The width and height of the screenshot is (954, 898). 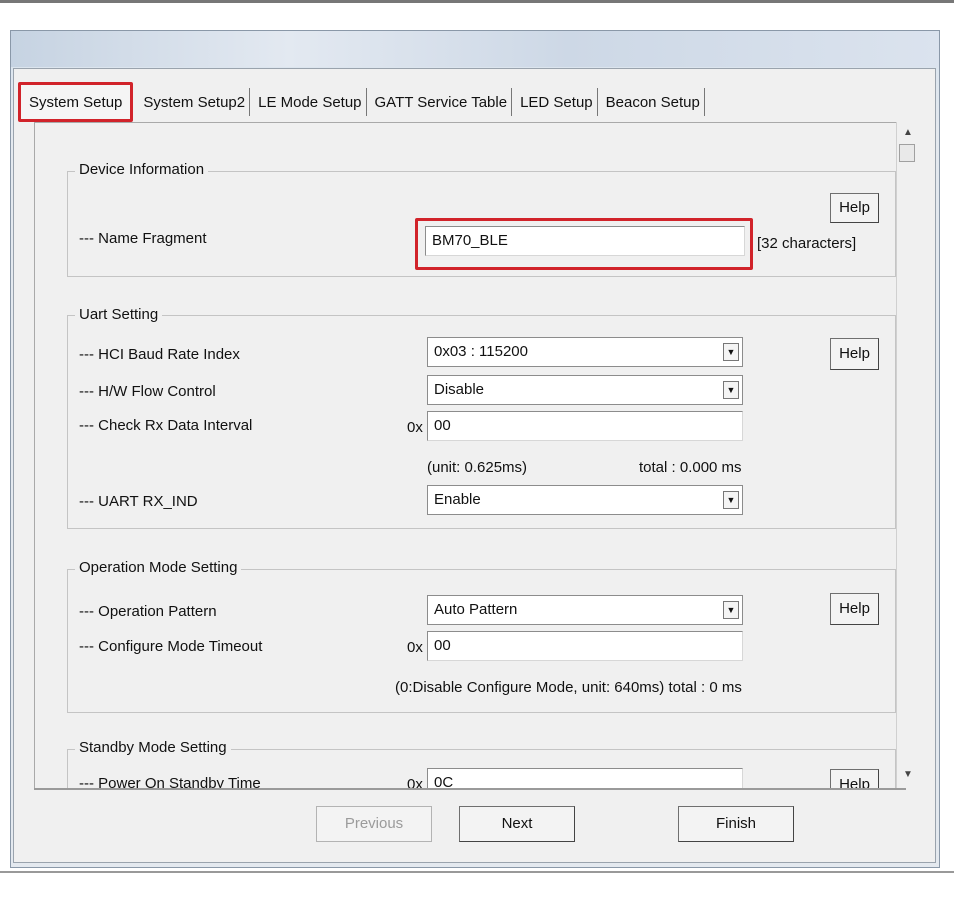 I want to click on uart-rx-ind-select: Enable ▼, so click(x=585, y=500).